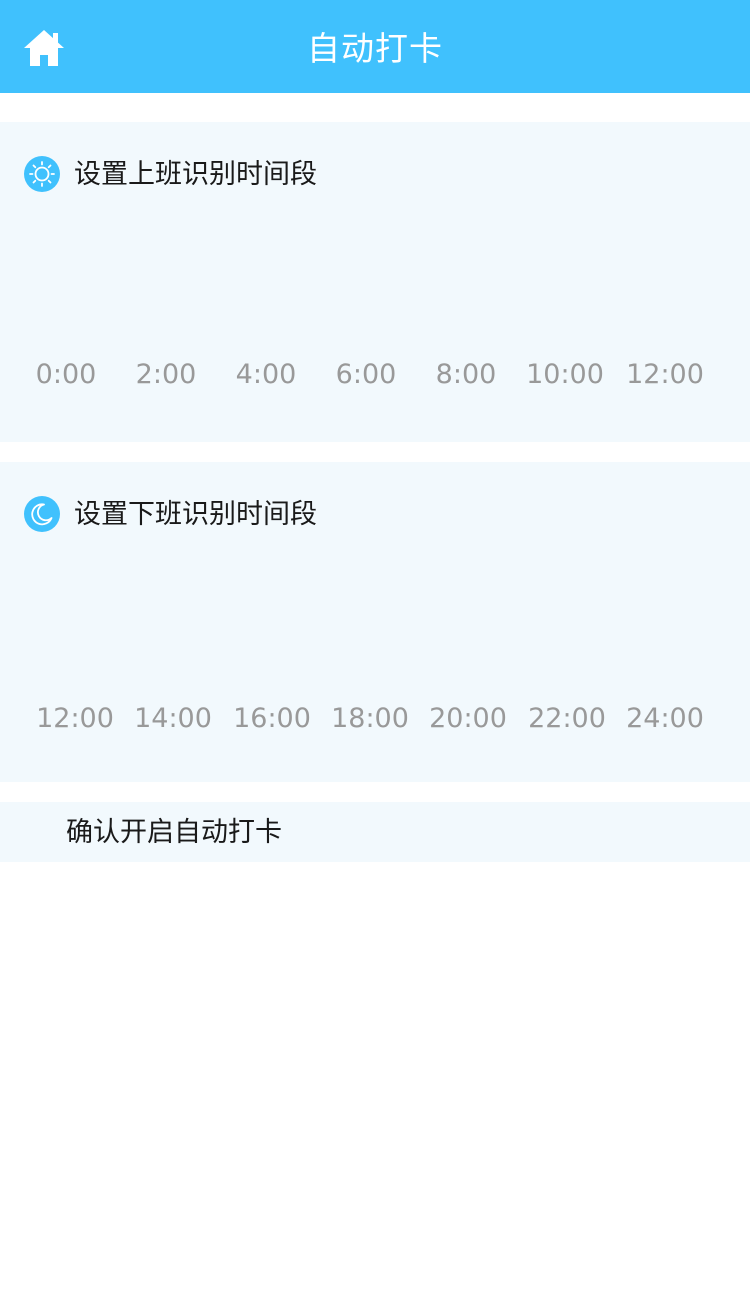 This screenshot has height=1300, width=750. I want to click on onwork-tick-label: 10:00, so click(565, 374).